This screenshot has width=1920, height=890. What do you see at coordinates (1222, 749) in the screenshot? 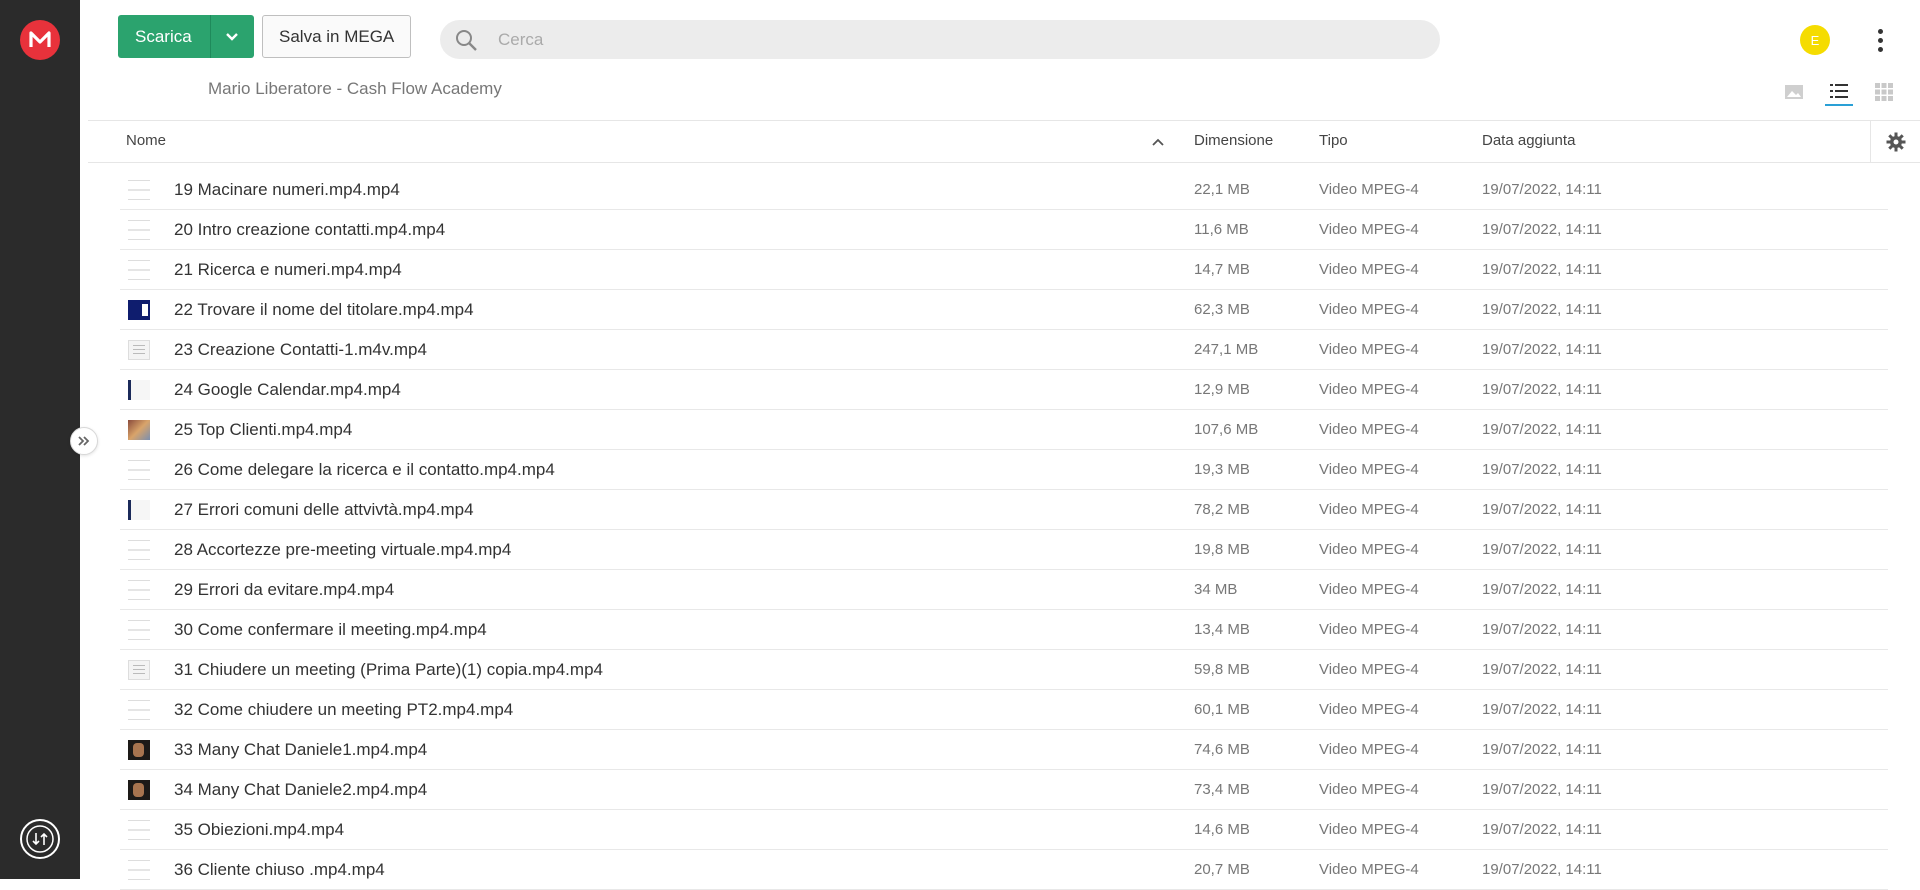
I see `file-size: 74,6 MB` at bounding box center [1222, 749].